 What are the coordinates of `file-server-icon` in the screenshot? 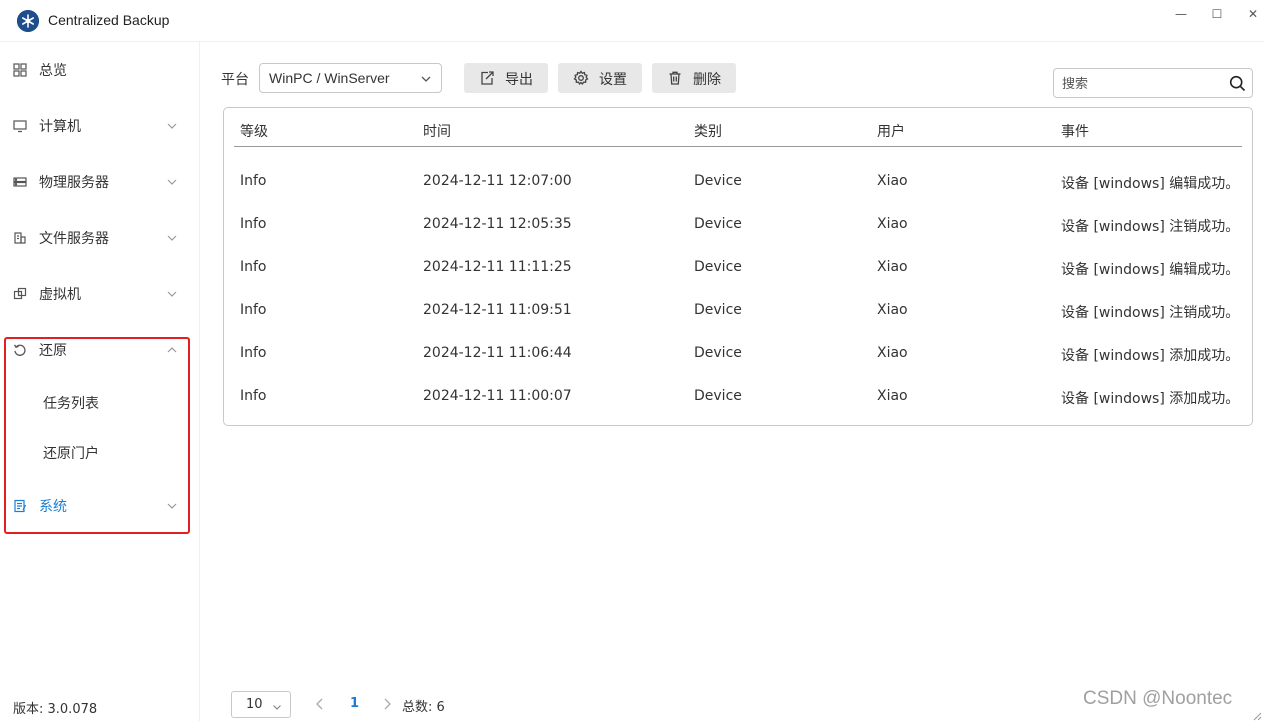 It's located at (20, 238).